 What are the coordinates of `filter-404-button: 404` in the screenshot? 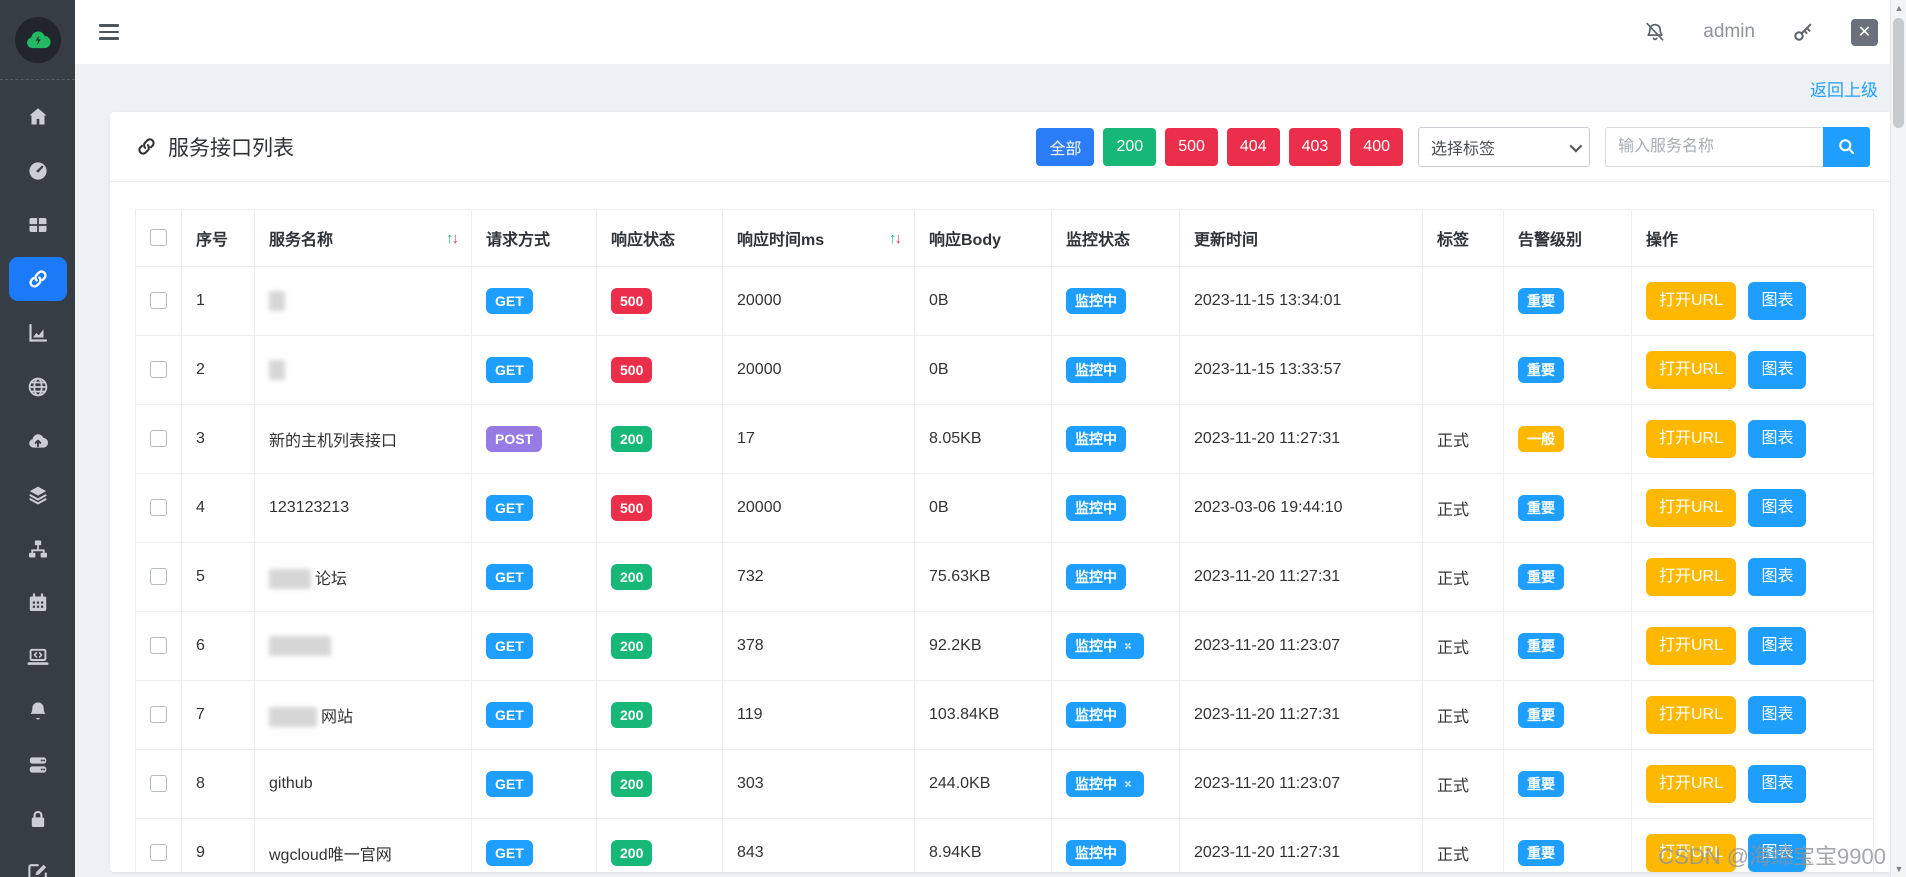 It's located at (1253, 146).